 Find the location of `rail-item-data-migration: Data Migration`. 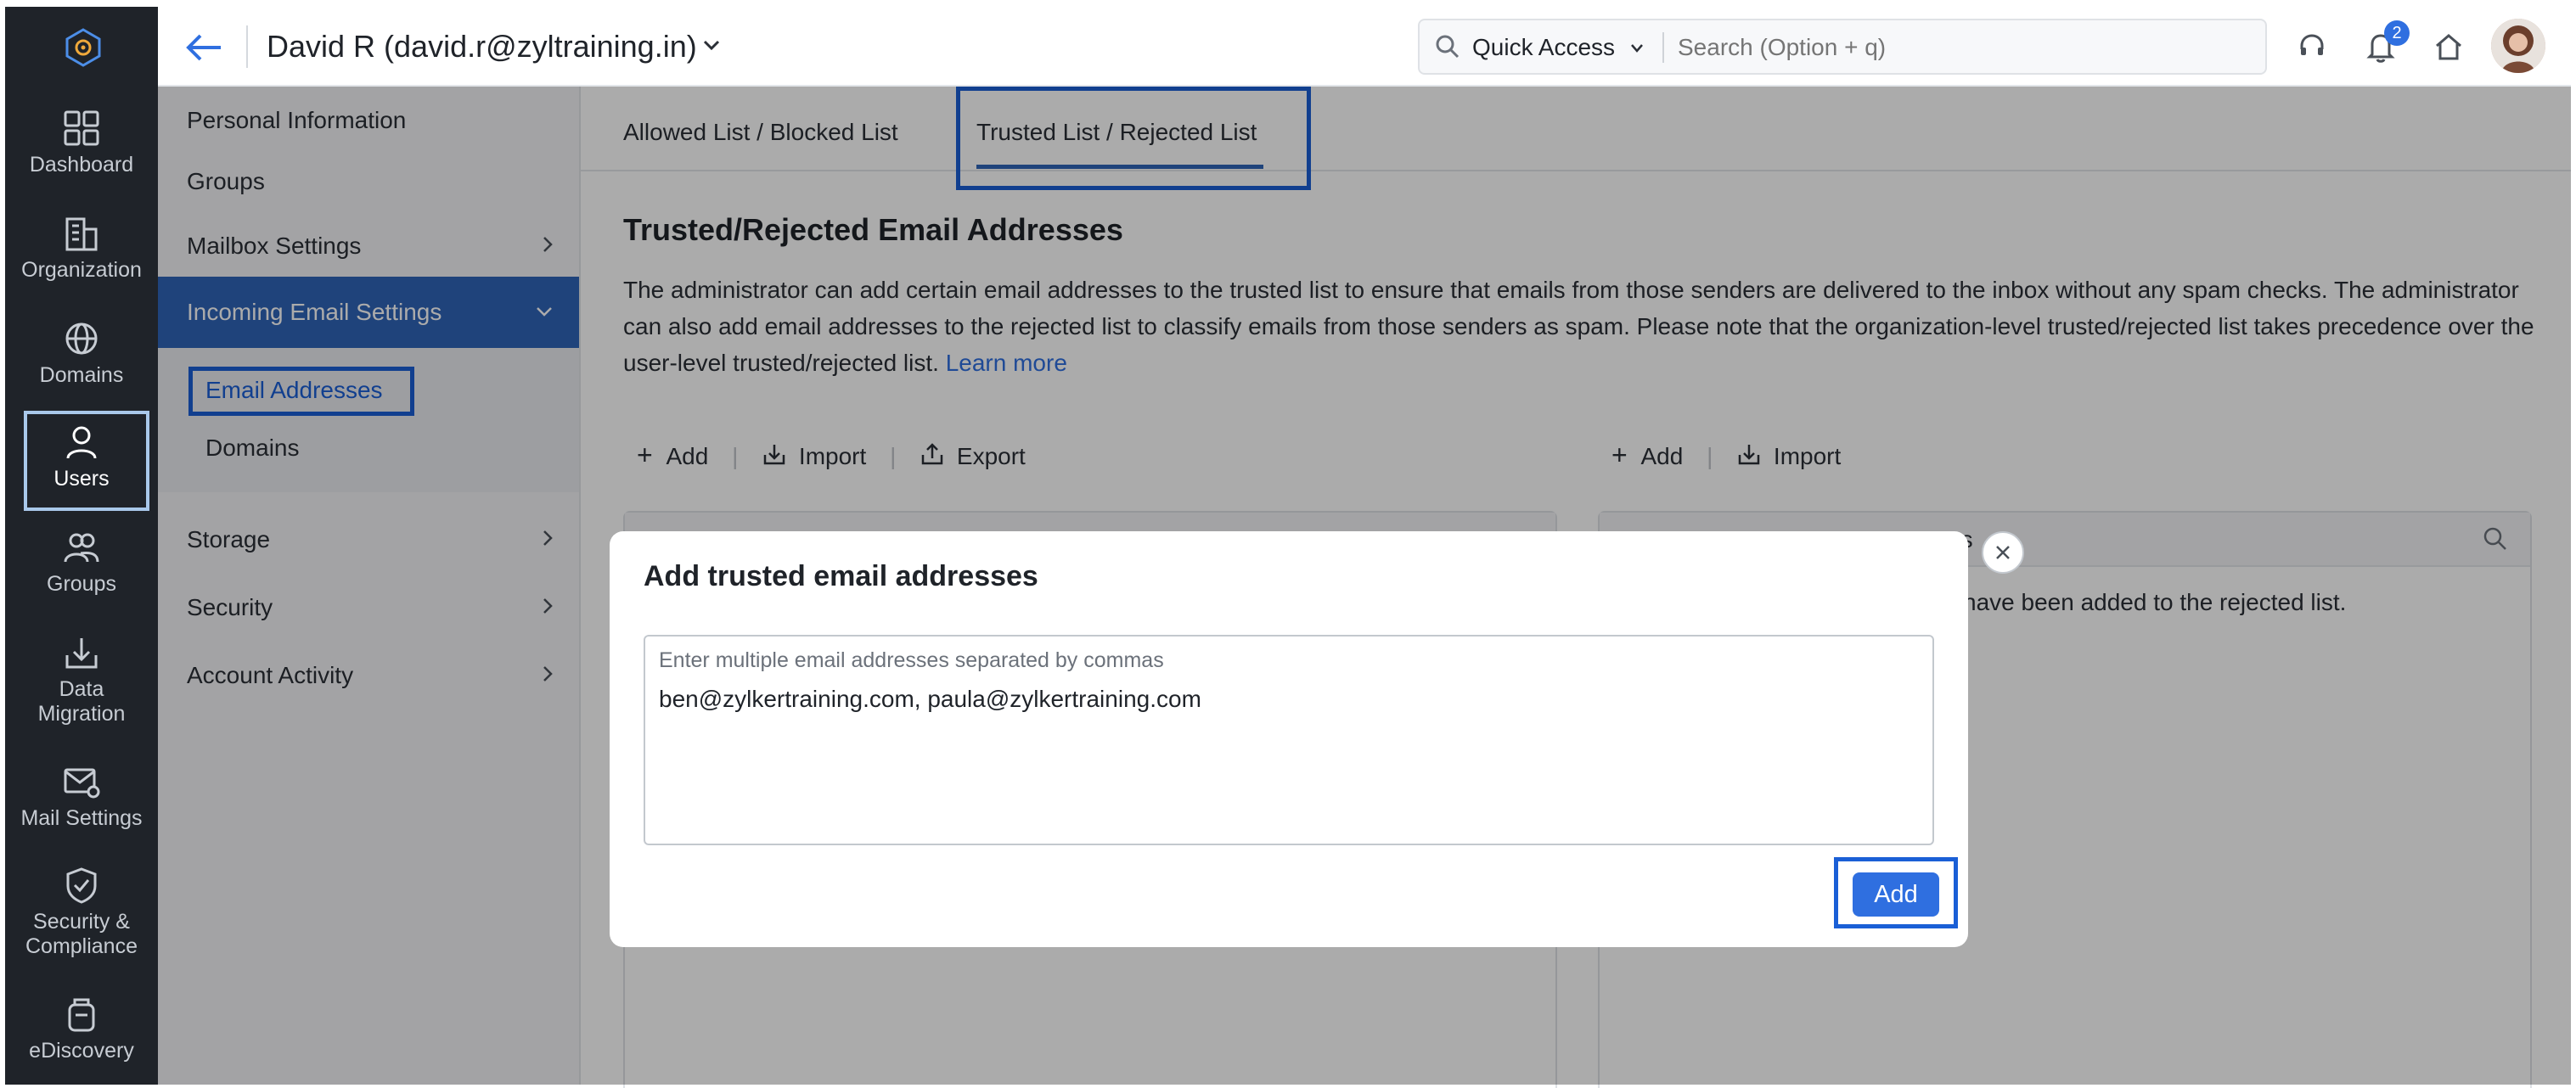

rail-item-data-migration: Data Migration is located at coordinates (81, 679).